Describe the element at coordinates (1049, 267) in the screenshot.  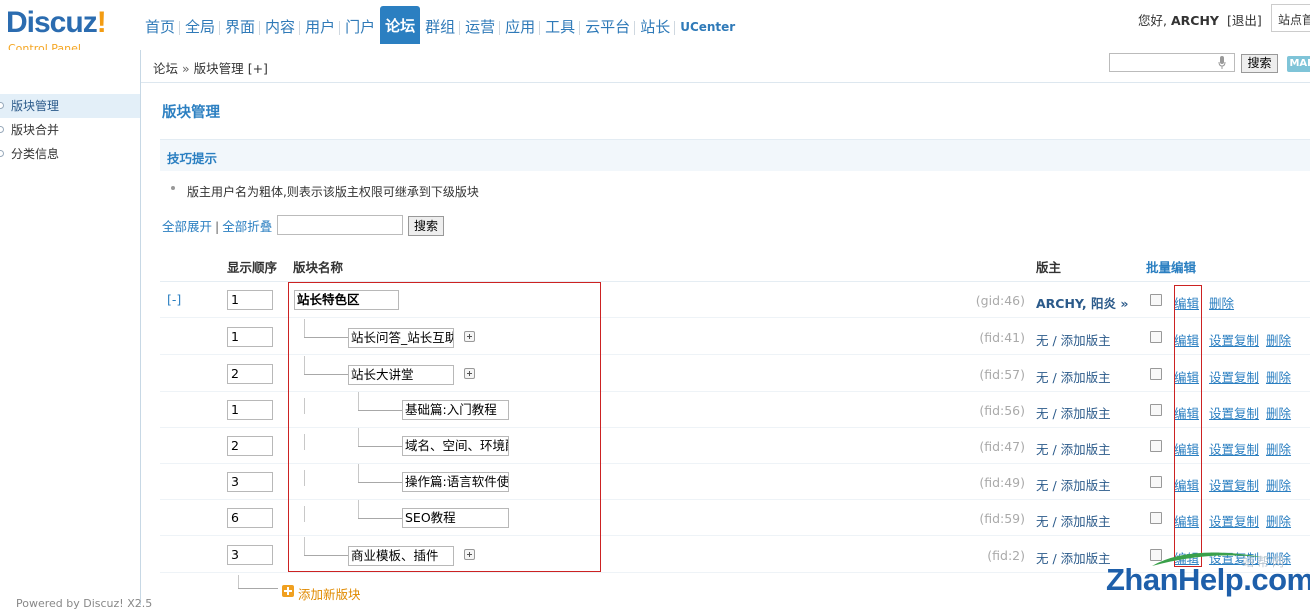
I see `header-moderator: 版主` at that location.